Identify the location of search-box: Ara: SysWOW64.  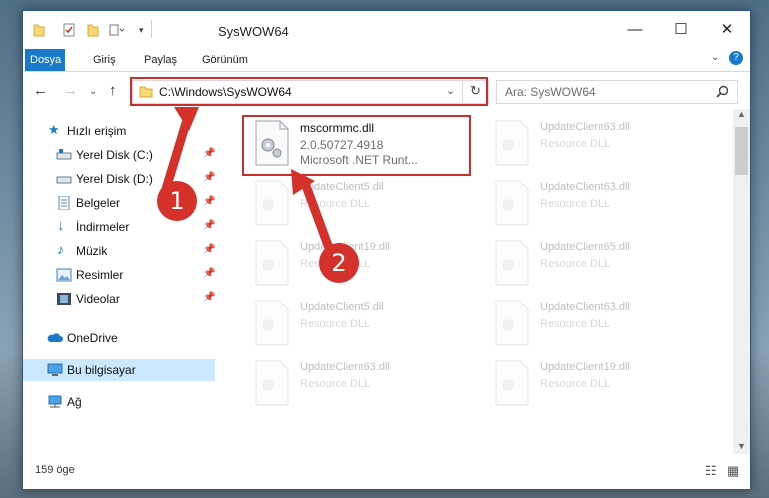
(617, 92).